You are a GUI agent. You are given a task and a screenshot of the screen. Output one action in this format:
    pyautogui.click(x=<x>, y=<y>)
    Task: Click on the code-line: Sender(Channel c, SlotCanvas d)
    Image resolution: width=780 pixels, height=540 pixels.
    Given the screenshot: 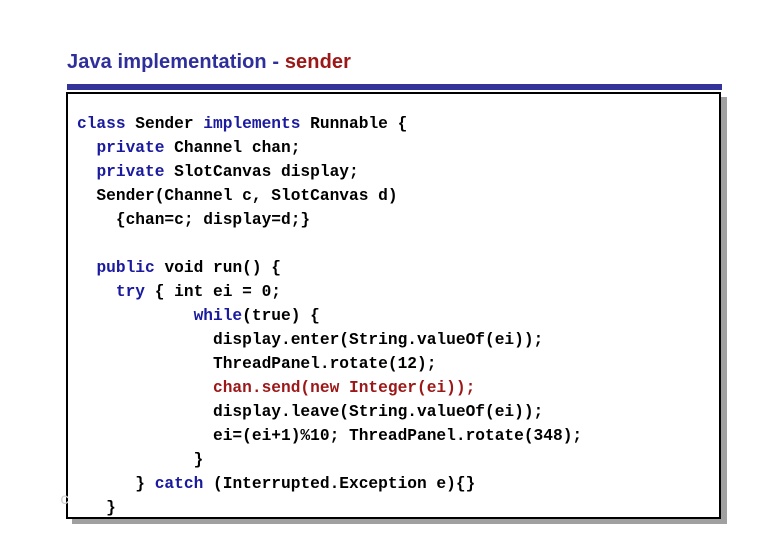 What is the action you would take?
    pyautogui.click(x=329, y=196)
    